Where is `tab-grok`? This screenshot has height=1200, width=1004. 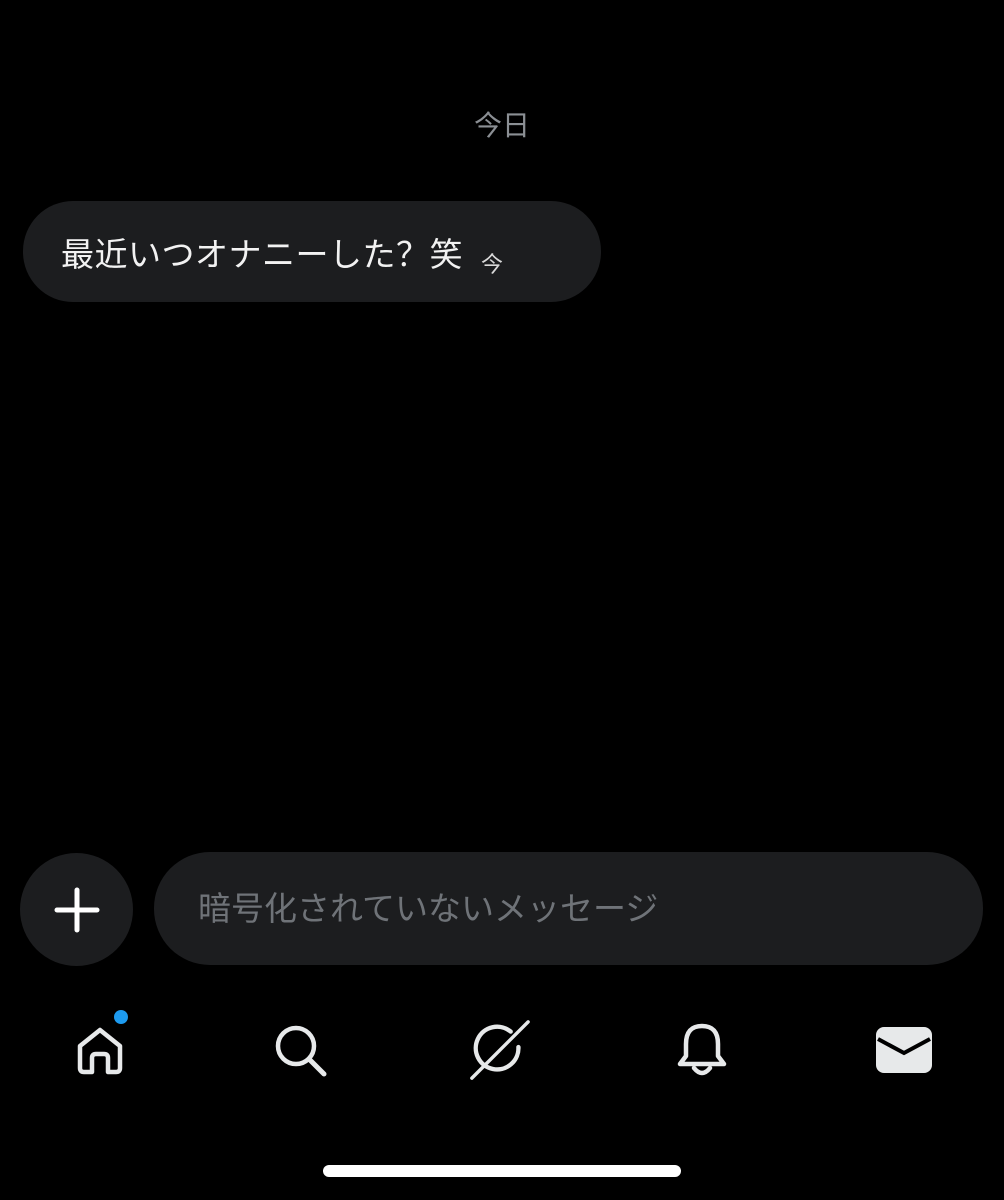 tab-grok is located at coordinates (500, 1050).